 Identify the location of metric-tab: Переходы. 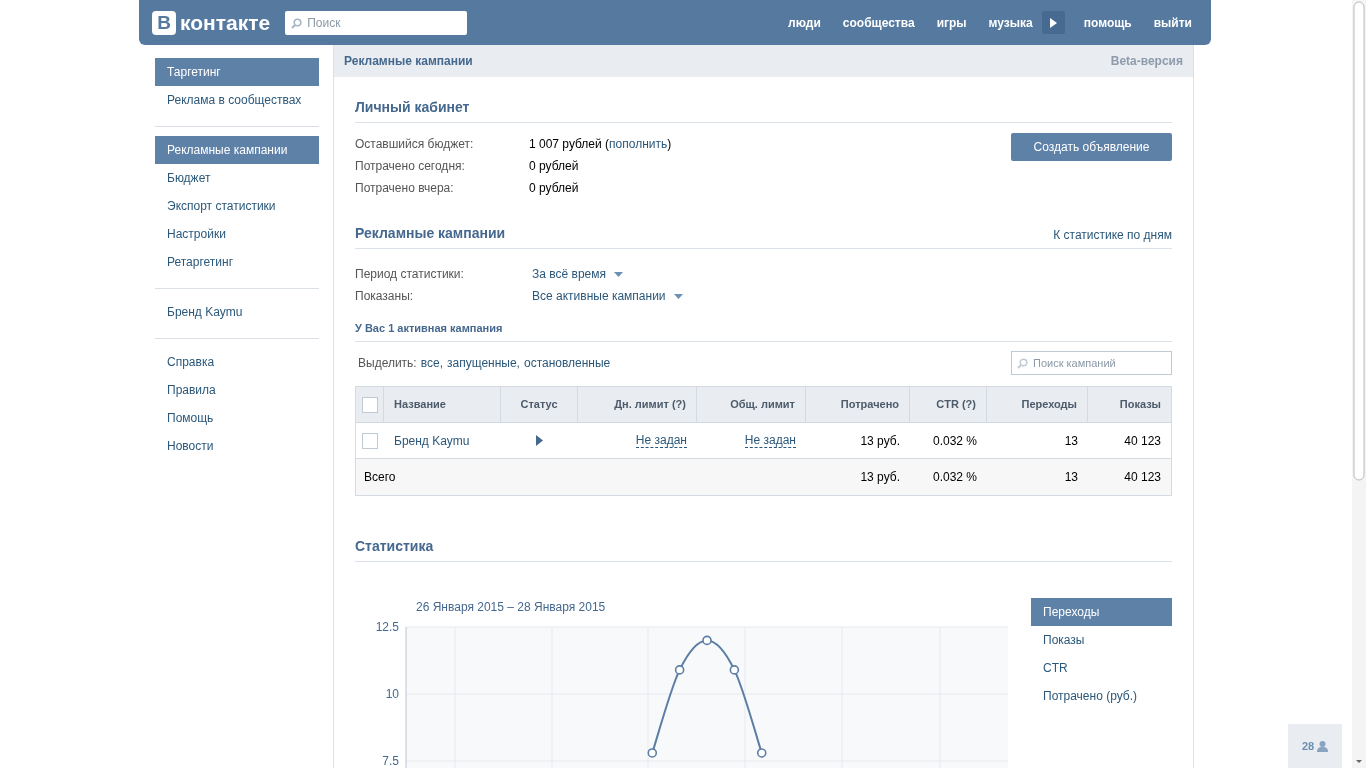
(1101, 612).